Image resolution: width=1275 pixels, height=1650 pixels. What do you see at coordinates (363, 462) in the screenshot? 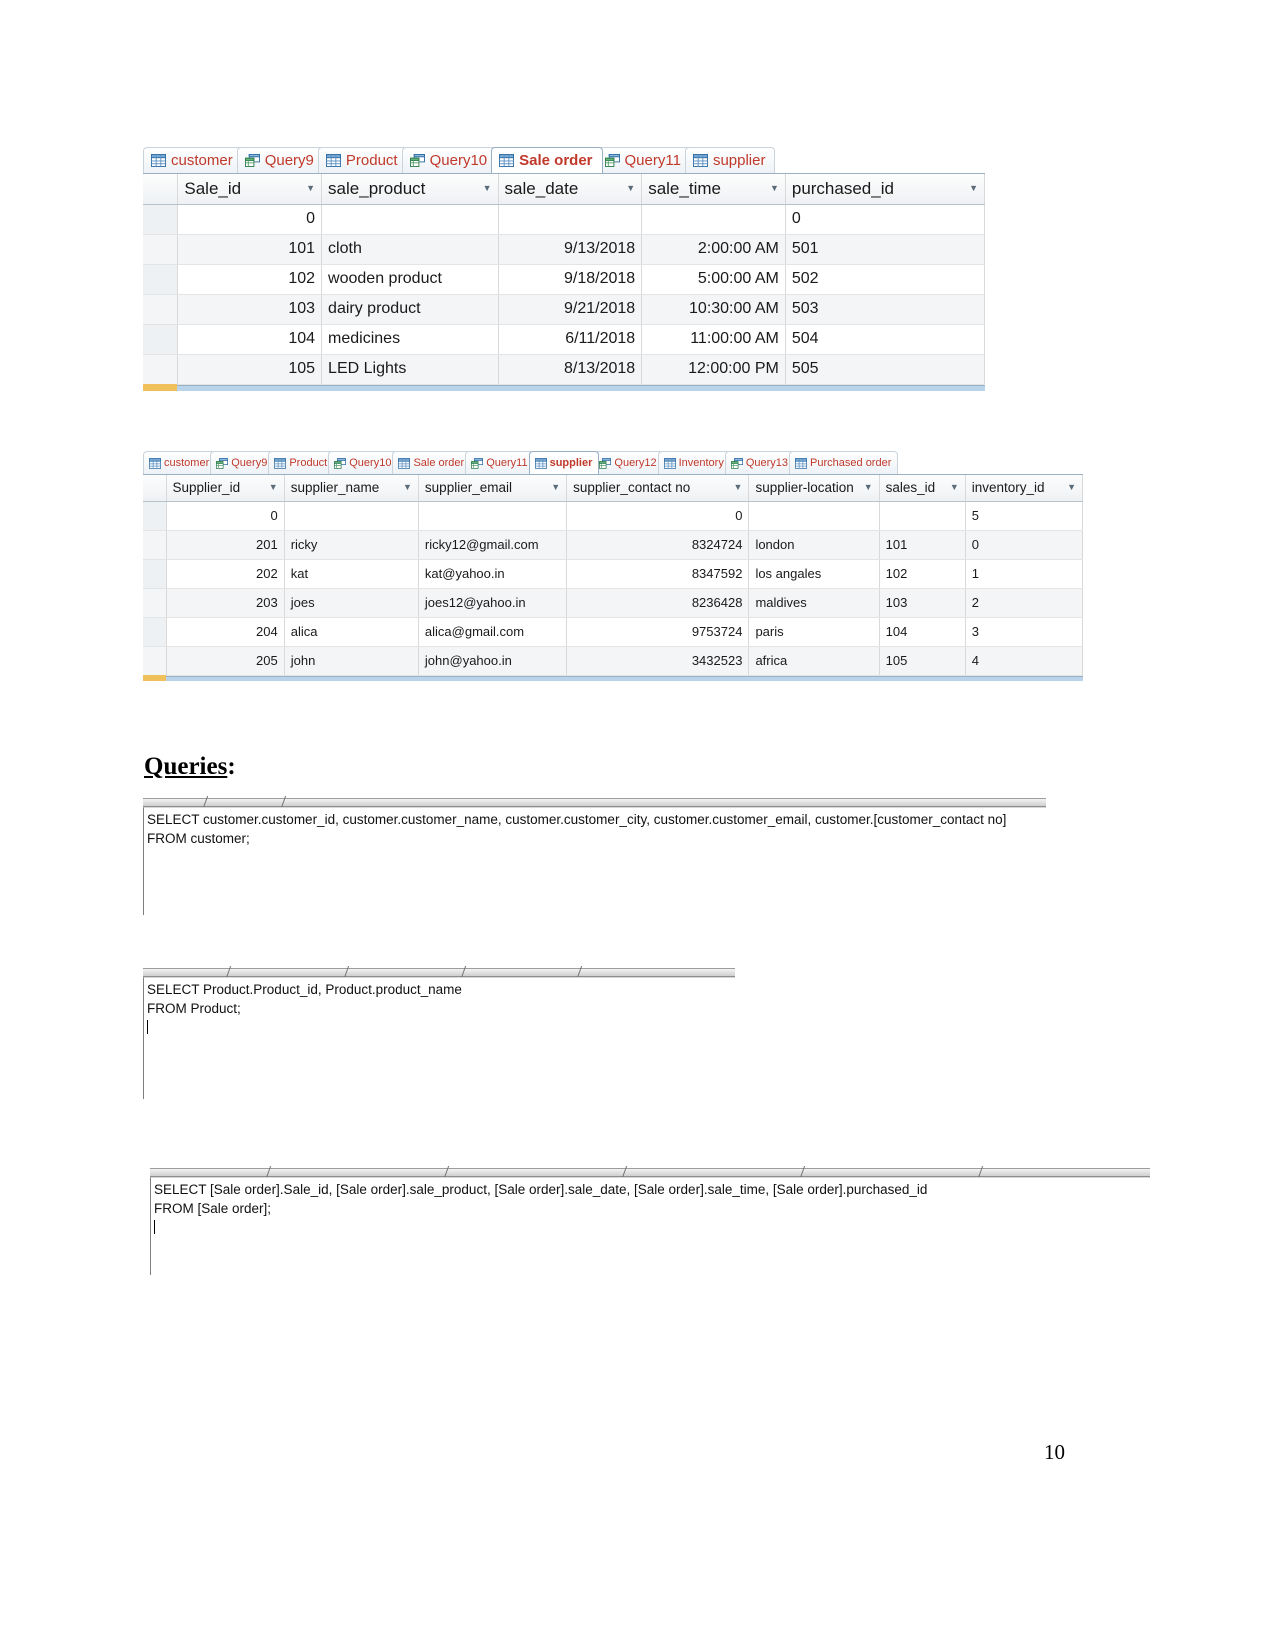
I see `supplier-tab-query10: Query10` at bounding box center [363, 462].